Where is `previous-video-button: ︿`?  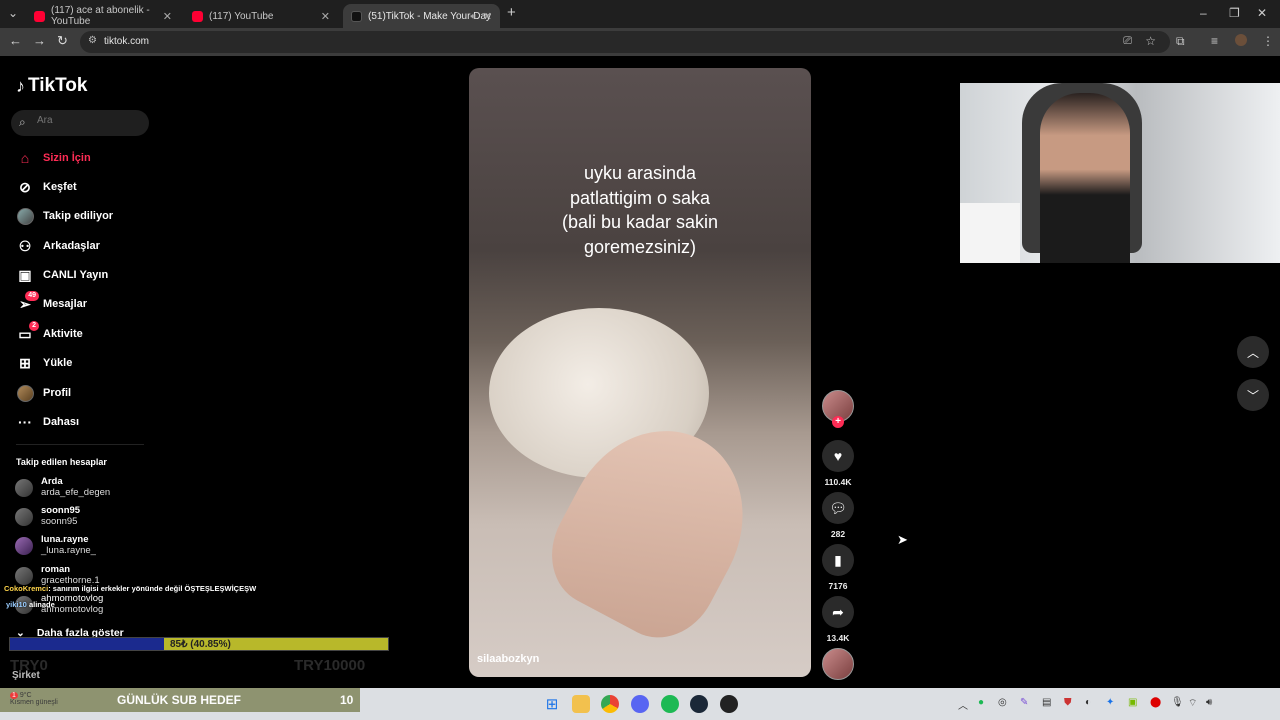
previous-video-button: ︿ is located at coordinates (1253, 352).